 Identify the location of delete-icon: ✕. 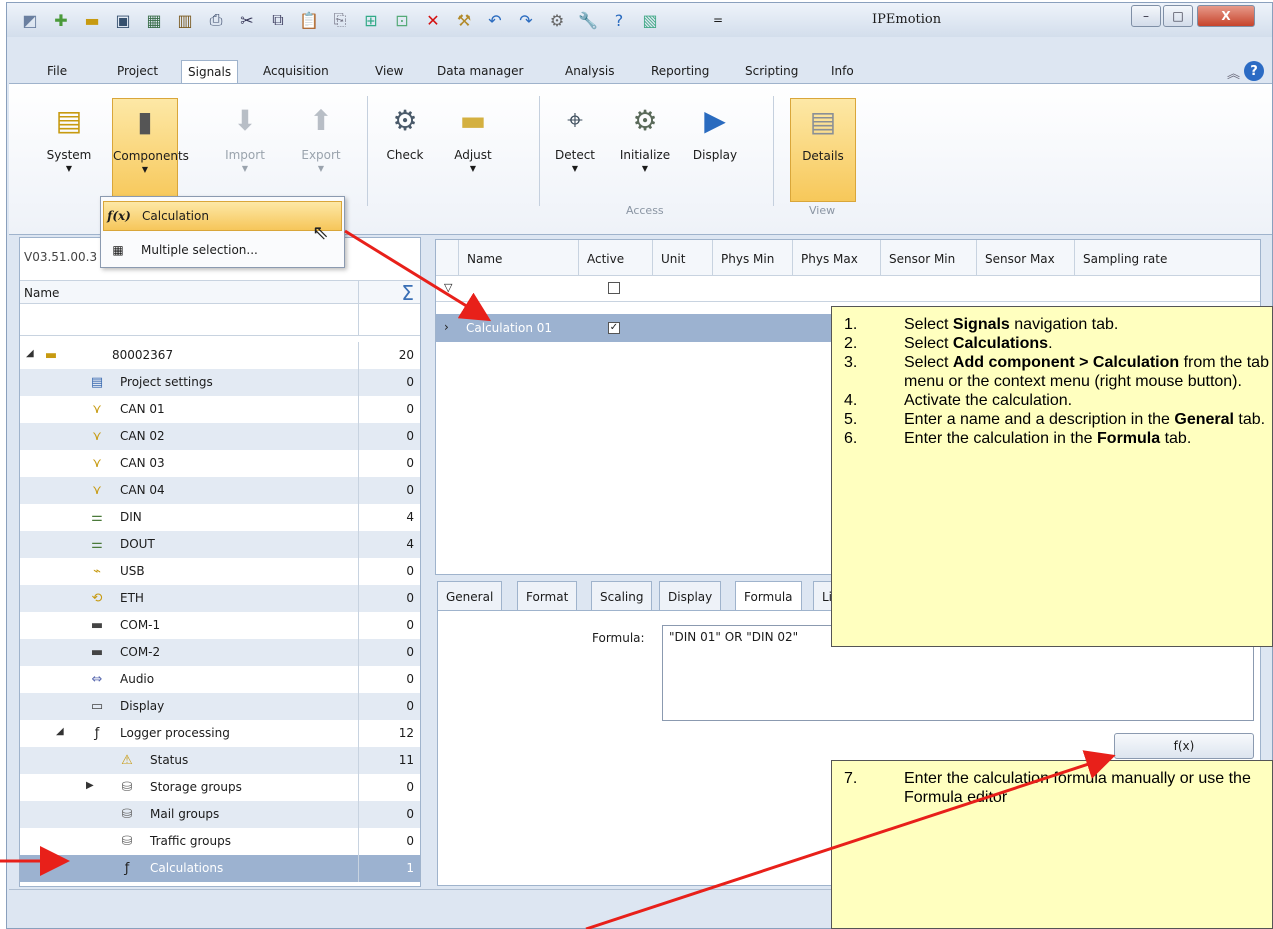
(433, 20).